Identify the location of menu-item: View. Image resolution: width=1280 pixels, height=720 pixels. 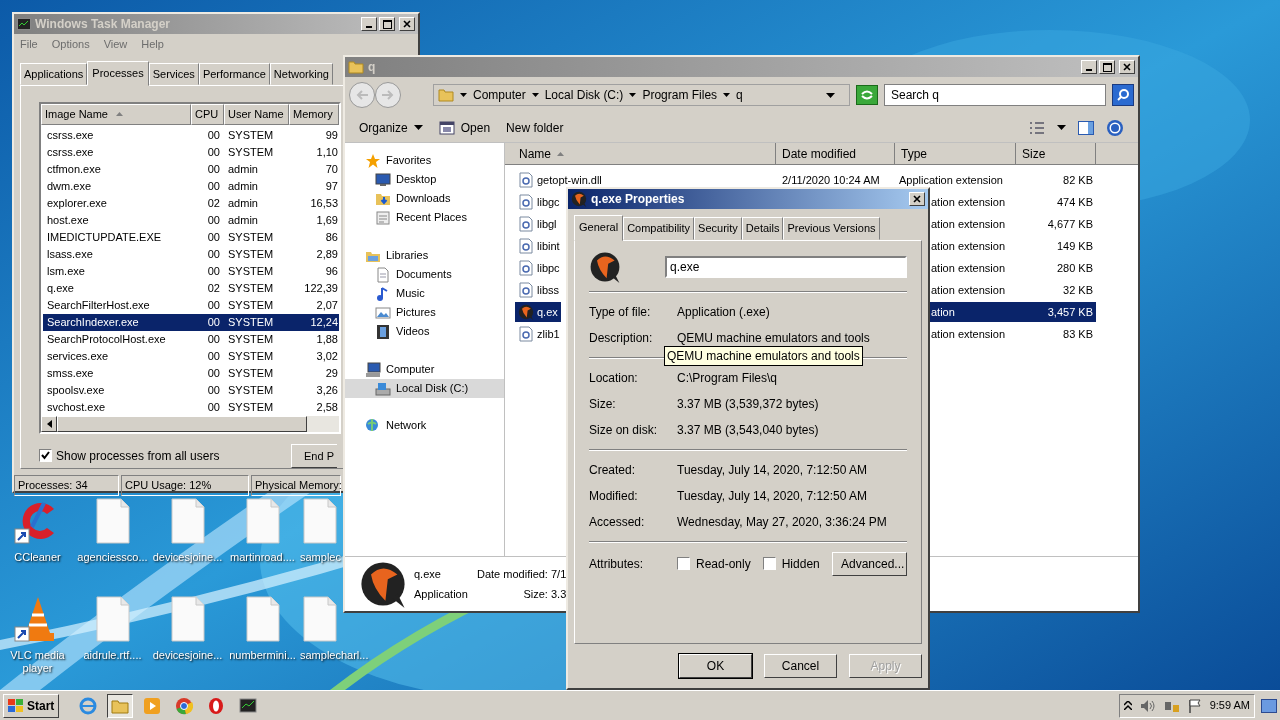
(115, 44).